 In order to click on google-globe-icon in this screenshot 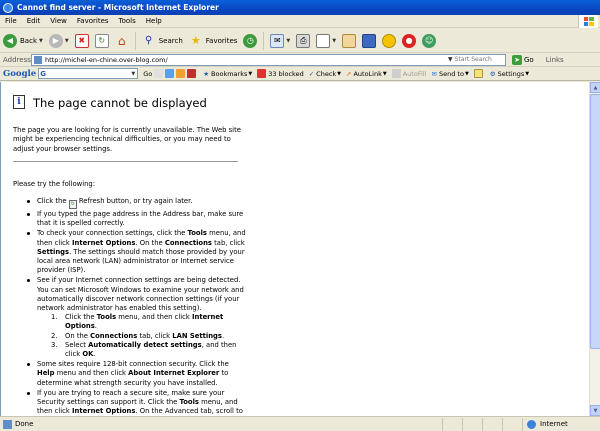, I will do `click(170, 73)`.